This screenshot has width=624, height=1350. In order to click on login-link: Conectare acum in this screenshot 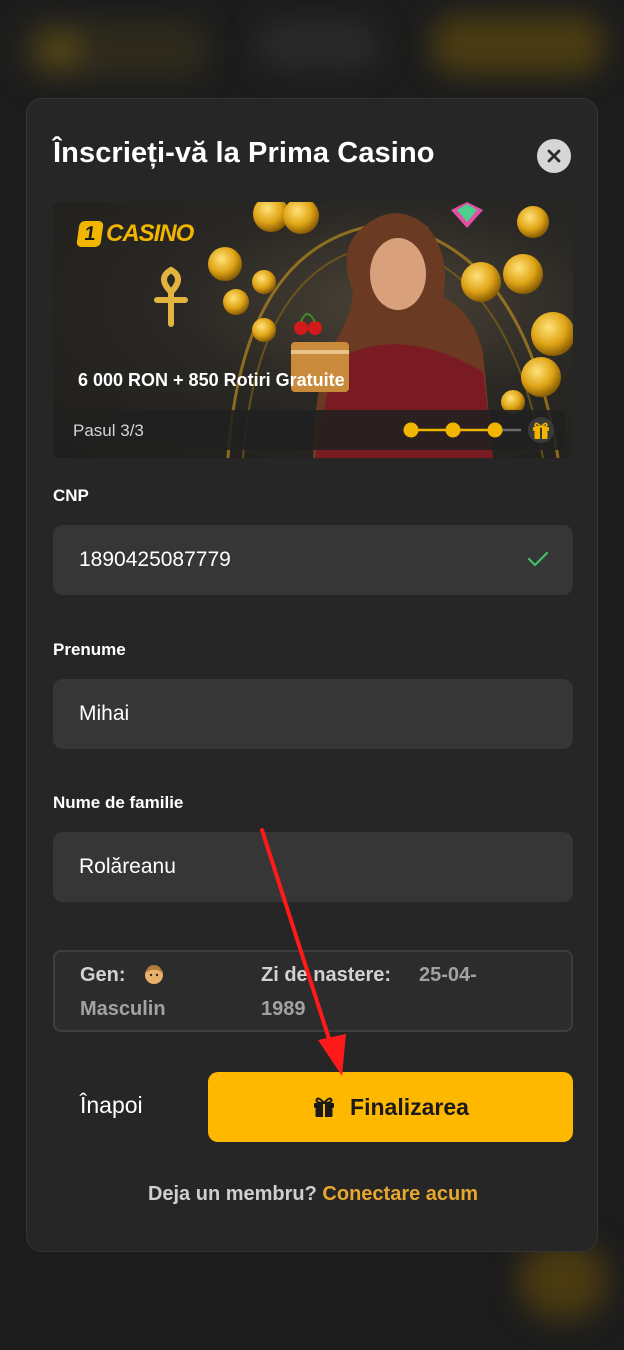, I will do `click(400, 1194)`.